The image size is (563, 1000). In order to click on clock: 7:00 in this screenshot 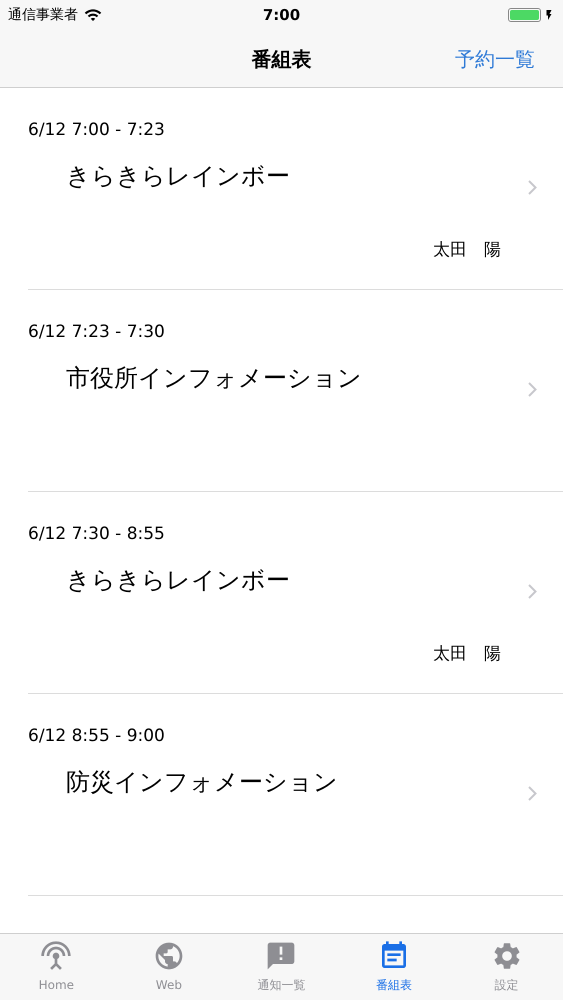, I will do `click(281, 15)`.